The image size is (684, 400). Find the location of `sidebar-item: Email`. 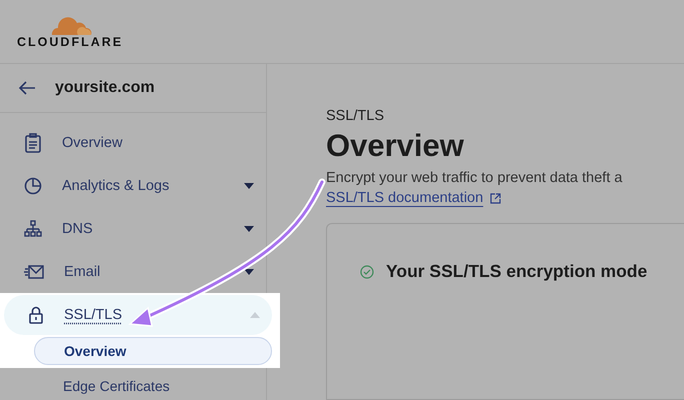

sidebar-item: Email is located at coordinates (133, 271).